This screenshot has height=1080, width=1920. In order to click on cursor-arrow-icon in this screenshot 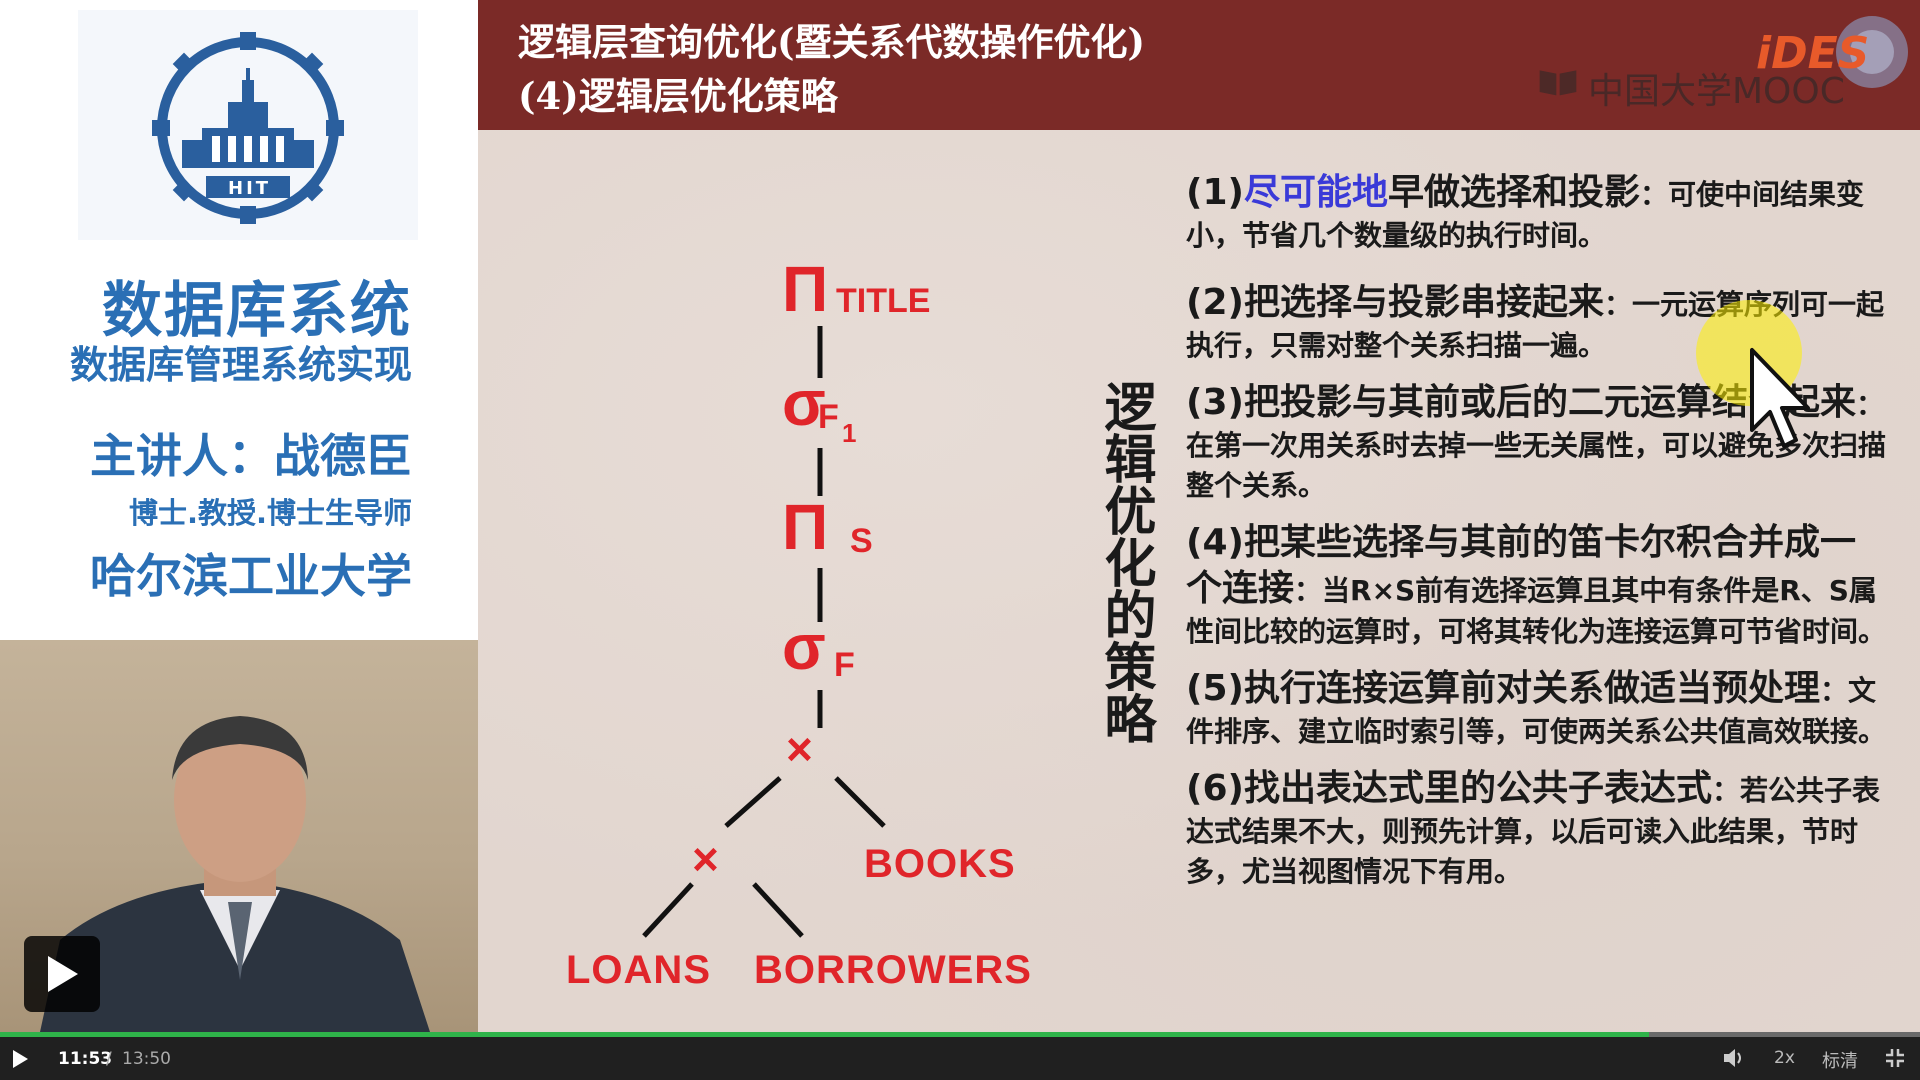, I will do `click(1780, 398)`.